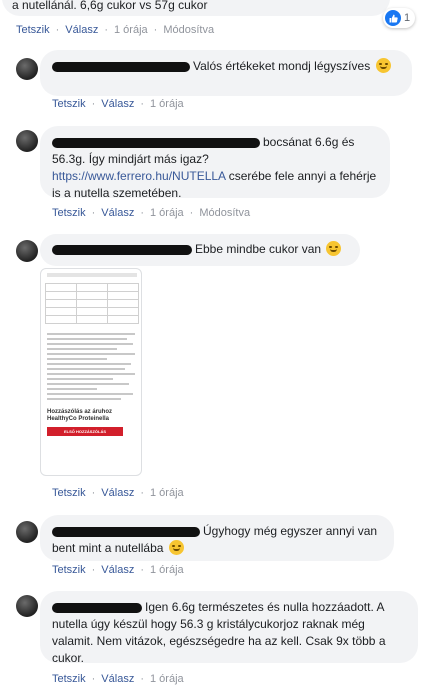  Describe the element at coordinates (407, 18) in the screenshot. I see `reaction-count: 1` at that location.